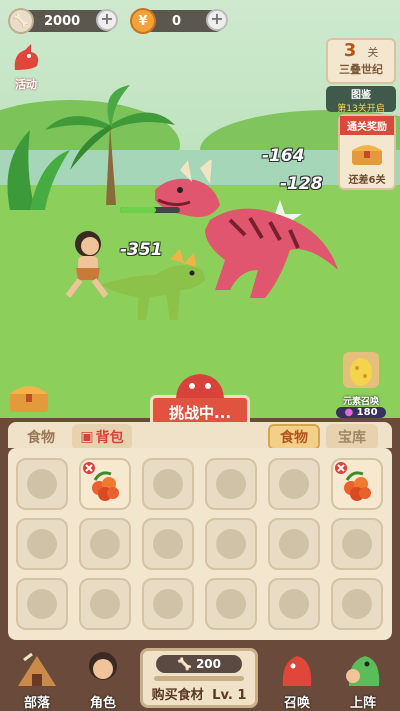 Image resolution: width=400 pixels, height=711 pixels. I want to click on enemy-health-fill, so click(138, 210).